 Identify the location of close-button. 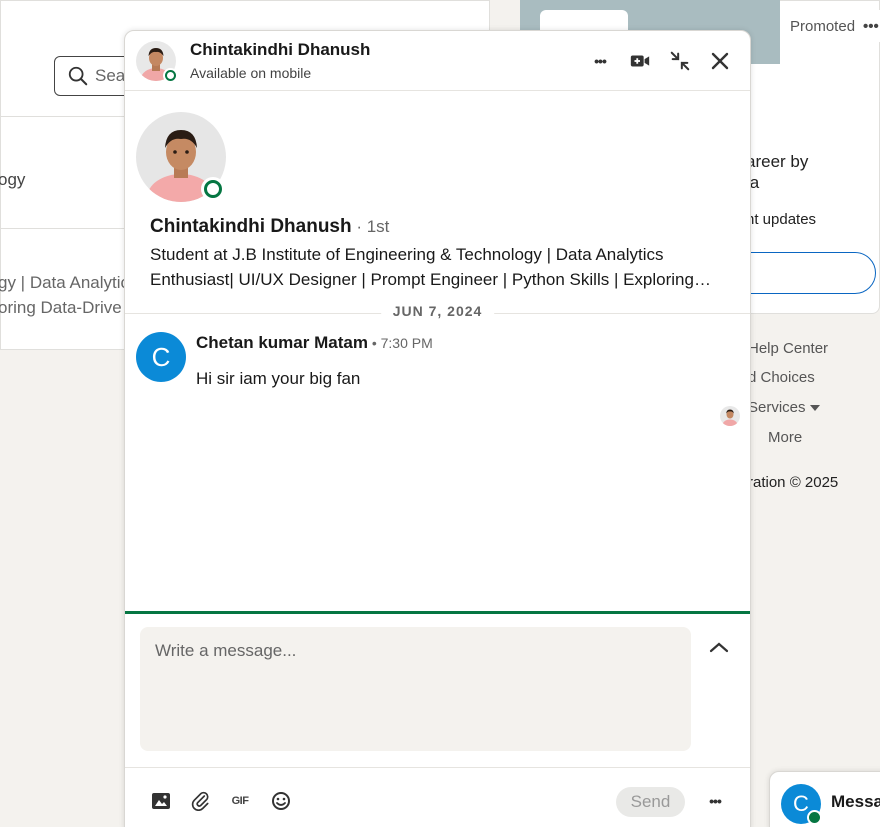
(720, 61).